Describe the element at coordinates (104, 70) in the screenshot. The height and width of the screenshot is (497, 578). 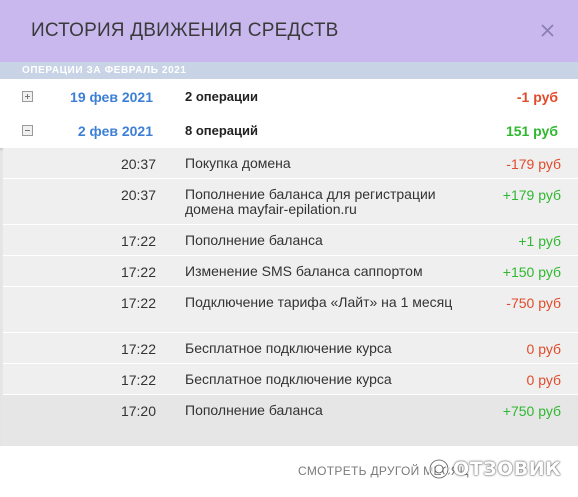
I see `period-label: ОПЕРАЦИИ ЗА ФЕВРАЛЬ 2021` at that location.